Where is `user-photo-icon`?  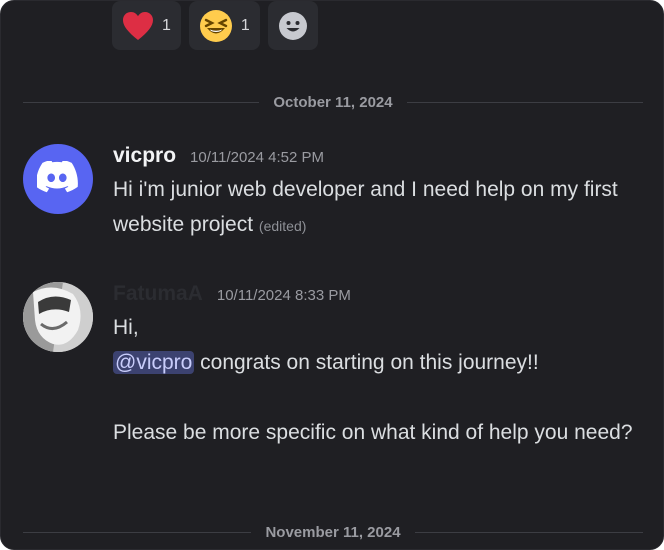 user-photo-icon is located at coordinates (58, 317).